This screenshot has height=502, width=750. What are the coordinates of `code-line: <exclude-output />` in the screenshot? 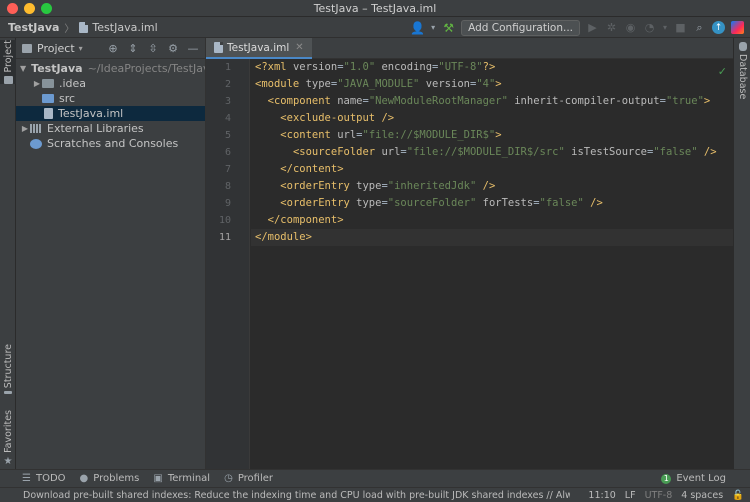 It's located at (492, 118).